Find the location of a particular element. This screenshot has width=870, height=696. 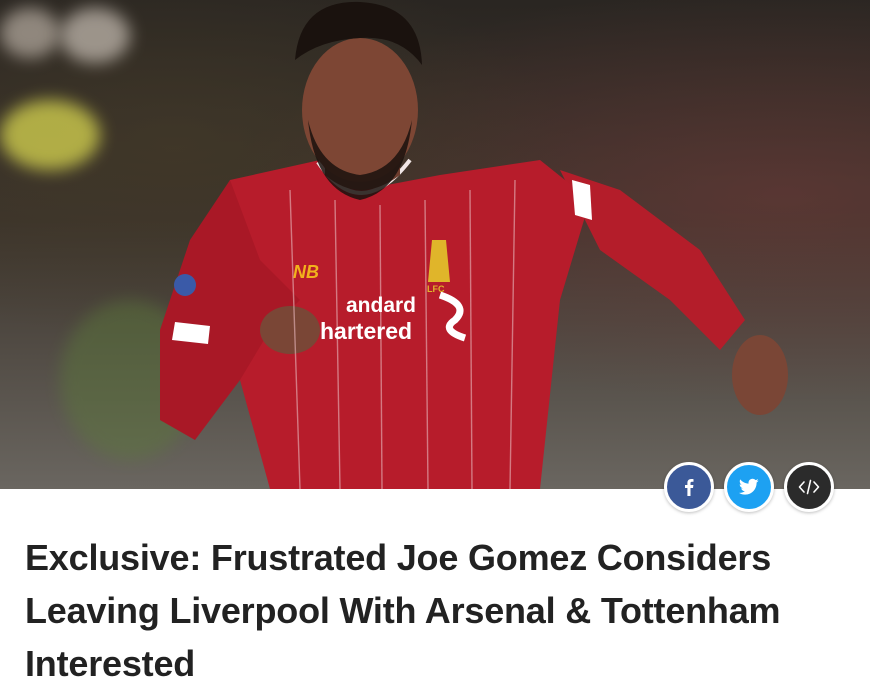

twitter-share-button is located at coordinates (749, 487).